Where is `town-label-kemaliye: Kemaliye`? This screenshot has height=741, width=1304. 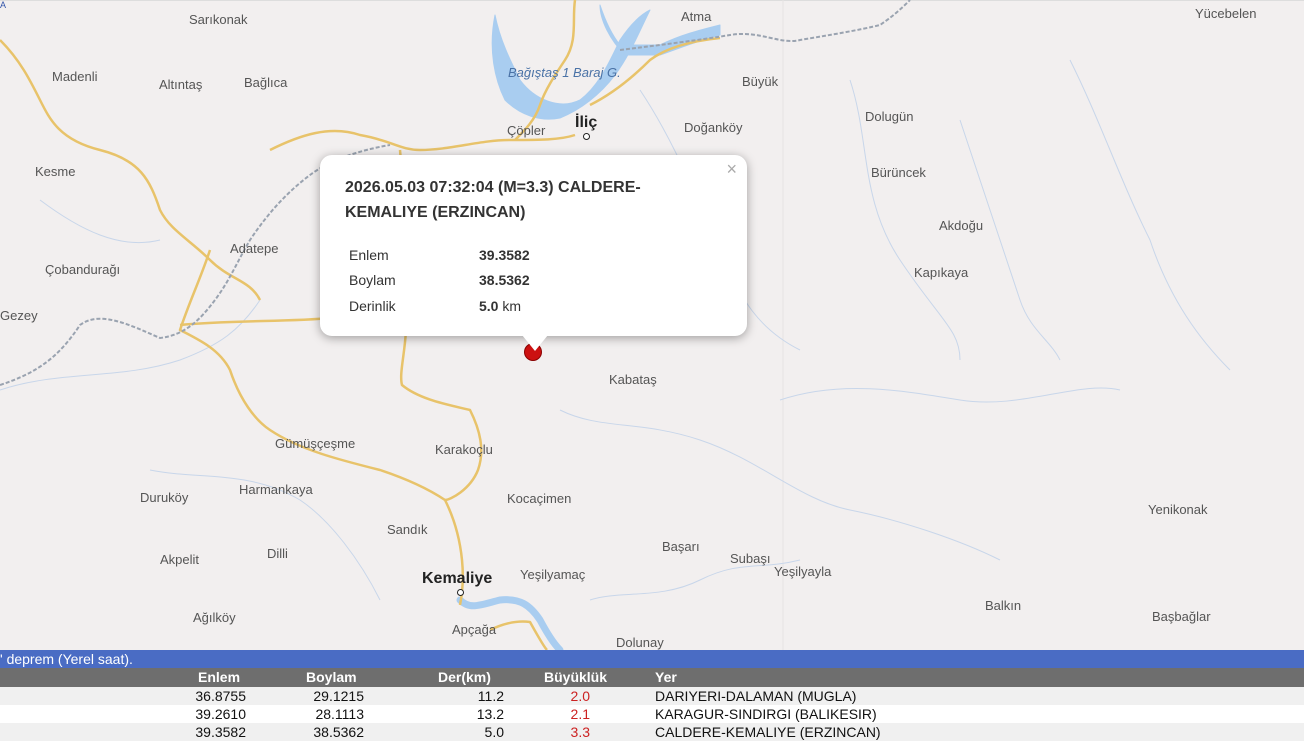 town-label-kemaliye: Kemaliye is located at coordinates (457, 578).